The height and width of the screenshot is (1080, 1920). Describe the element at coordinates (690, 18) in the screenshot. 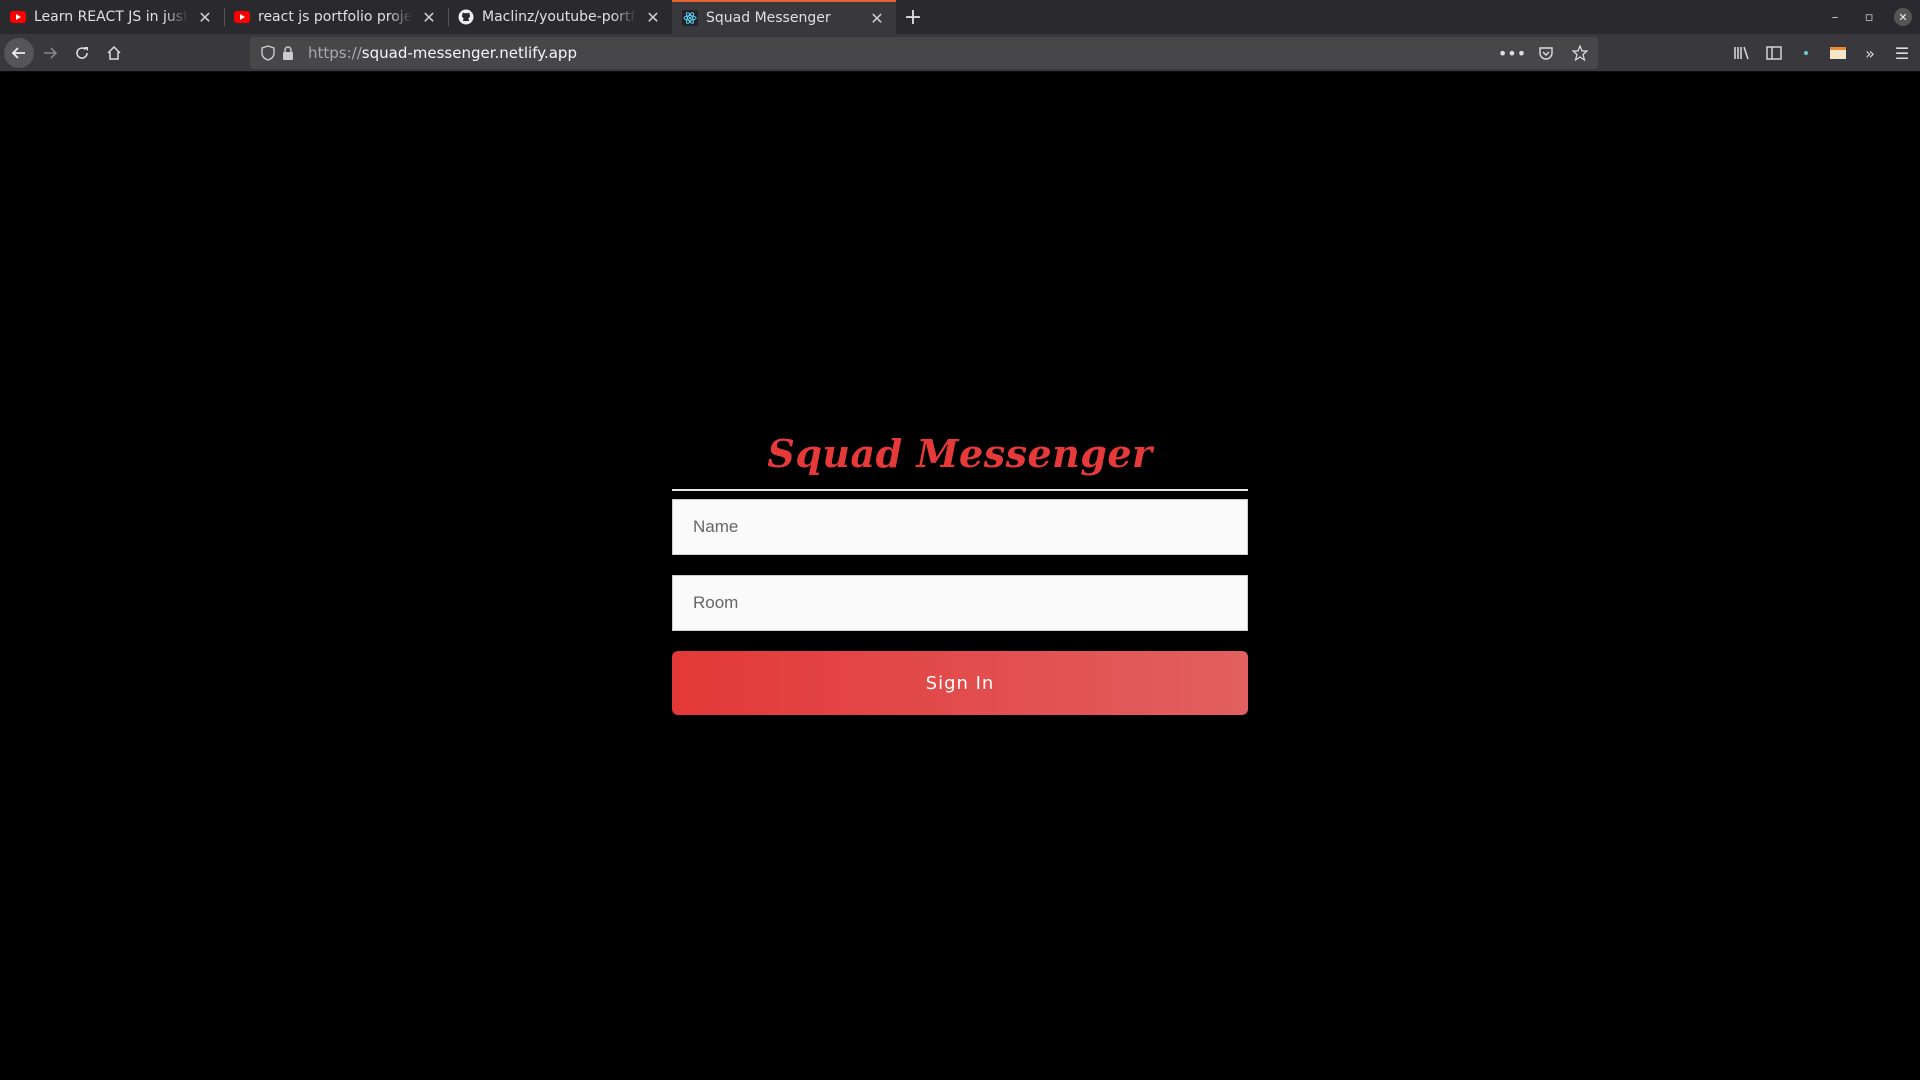

I see `react-icon` at that location.